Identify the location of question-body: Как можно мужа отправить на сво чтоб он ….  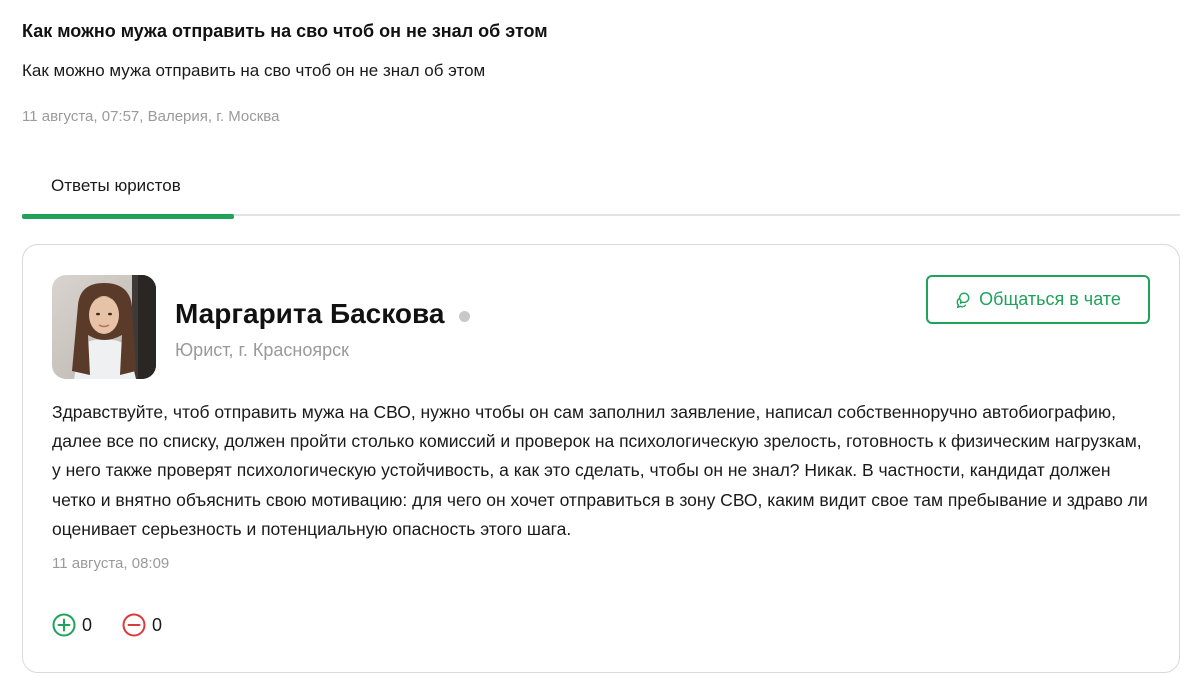
(254, 70).